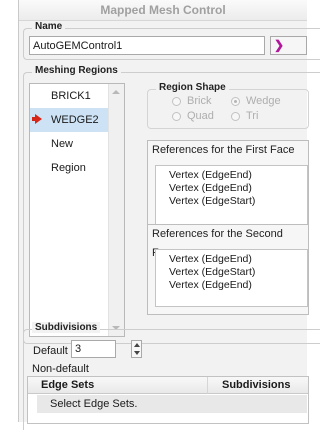 This screenshot has width=320, height=430. Describe the element at coordinates (217, 243) in the screenshot. I see `second-face-label: References for the Second Face` at that location.